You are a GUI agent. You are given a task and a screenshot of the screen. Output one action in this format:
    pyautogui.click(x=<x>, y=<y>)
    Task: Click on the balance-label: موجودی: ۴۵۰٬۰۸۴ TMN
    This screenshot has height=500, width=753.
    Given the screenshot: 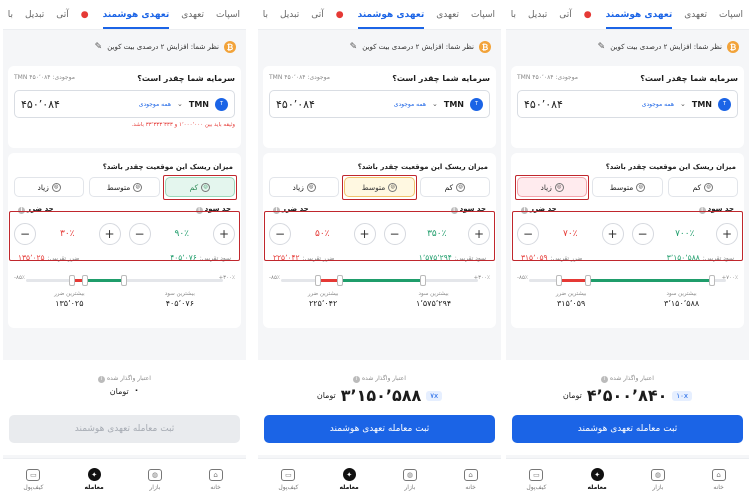 What is the action you would take?
    pyautogui.click(x=547, y=77)
    